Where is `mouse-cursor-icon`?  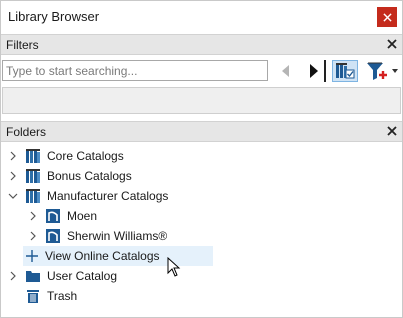
mouse-cursor-icon is located at coordinates (174, 267).